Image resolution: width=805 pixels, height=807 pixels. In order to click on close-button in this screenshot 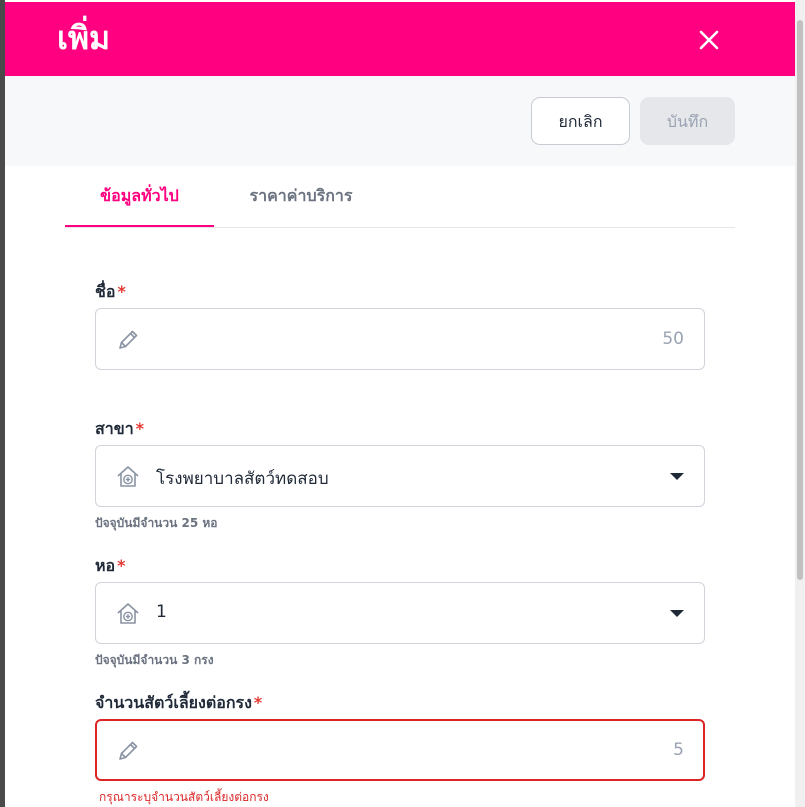, I will do `click(709, 40)`.